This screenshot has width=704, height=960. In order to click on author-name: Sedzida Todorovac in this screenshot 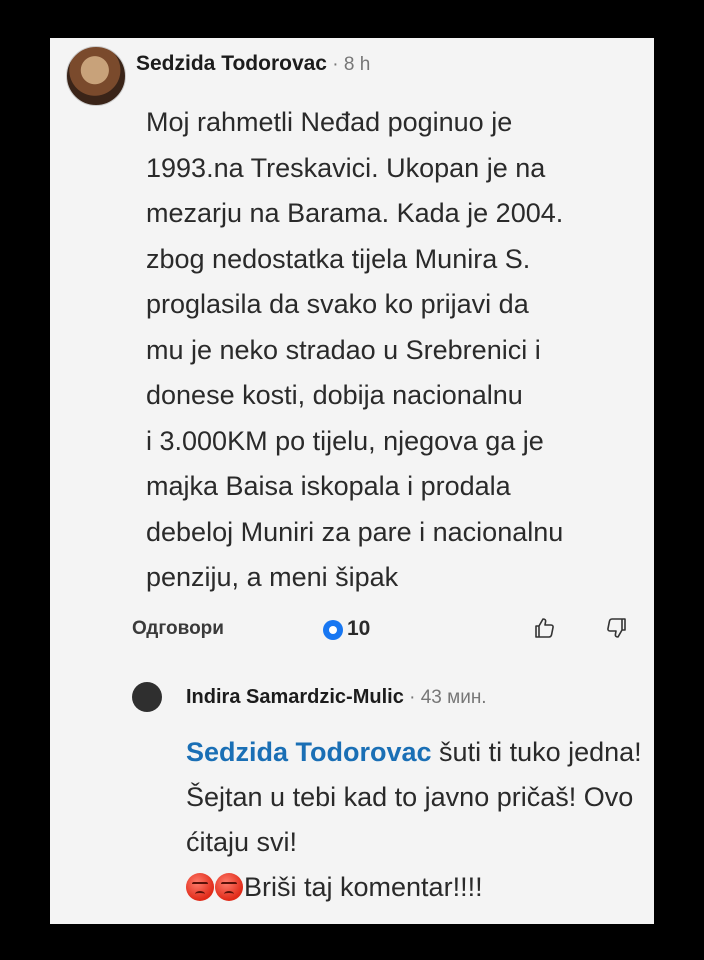, I will do `click(231, 63)`.